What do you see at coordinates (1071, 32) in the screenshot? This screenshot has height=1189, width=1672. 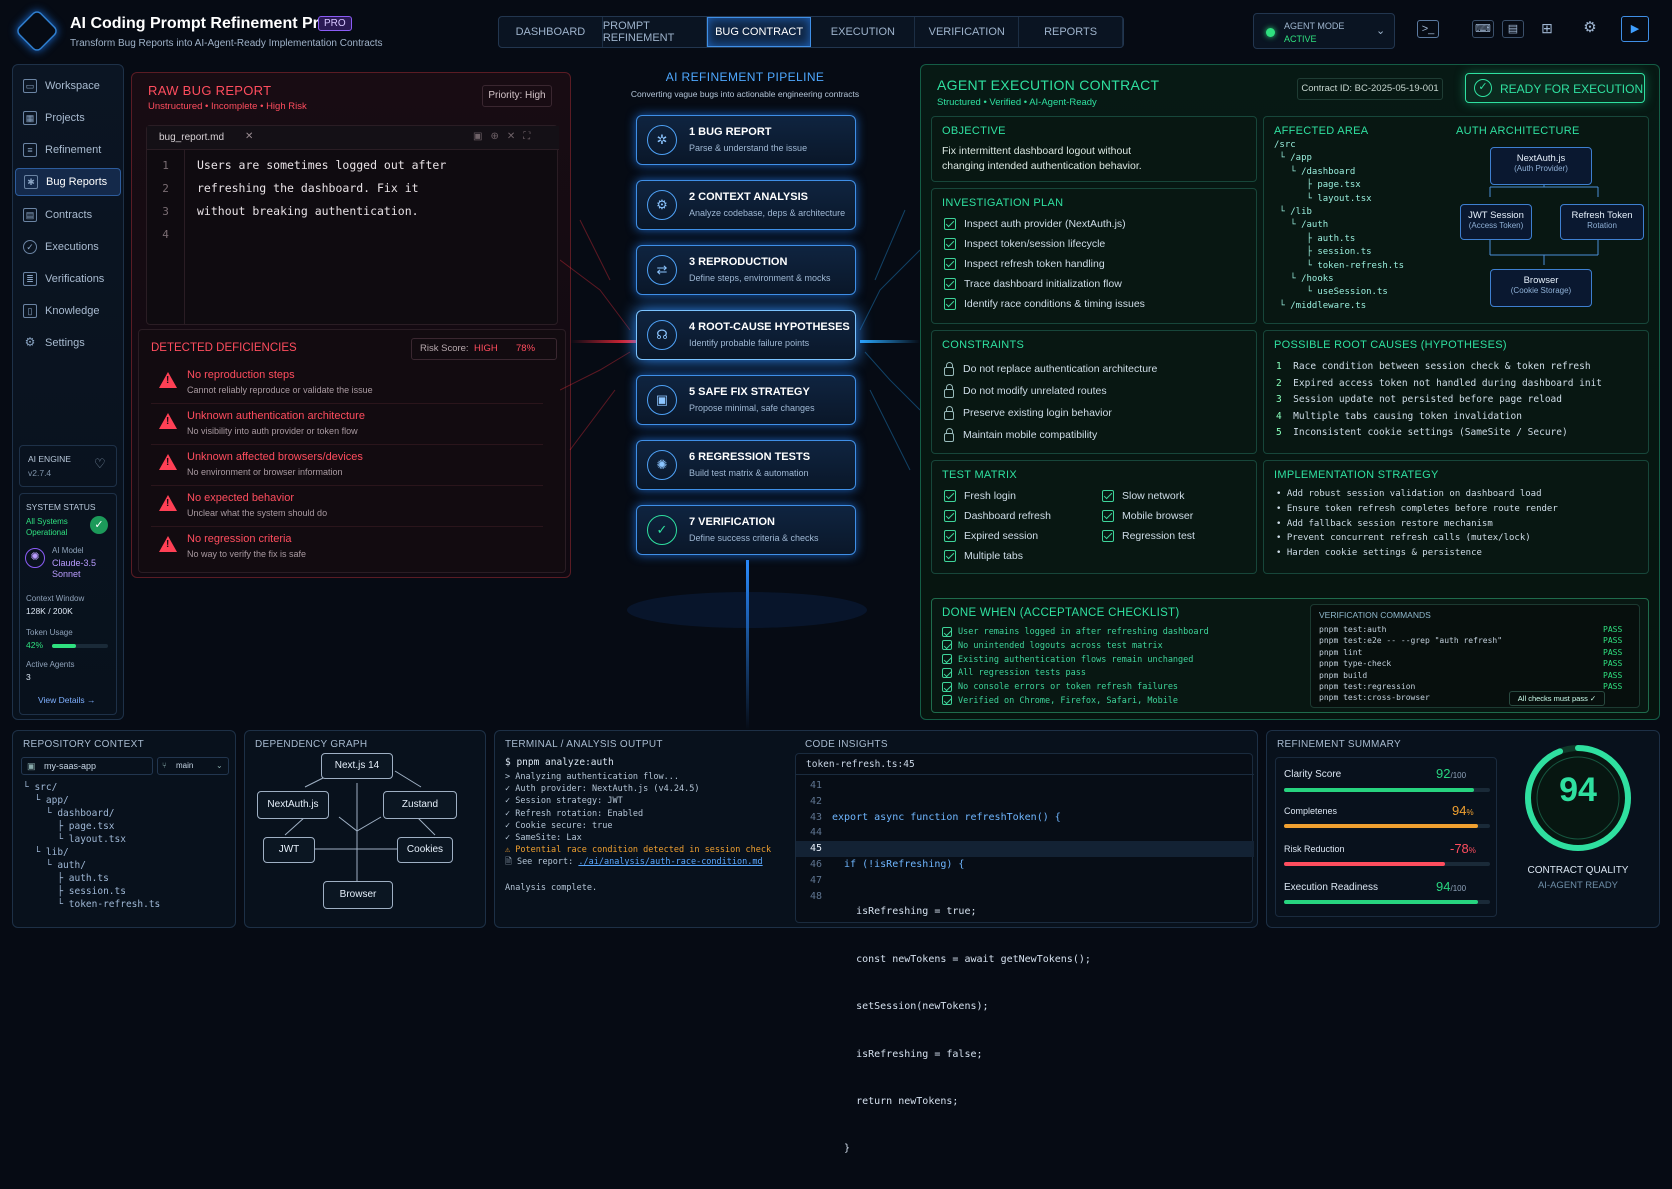 I see `tab-reports: REPORTS` at bounding box center [1071, 32].